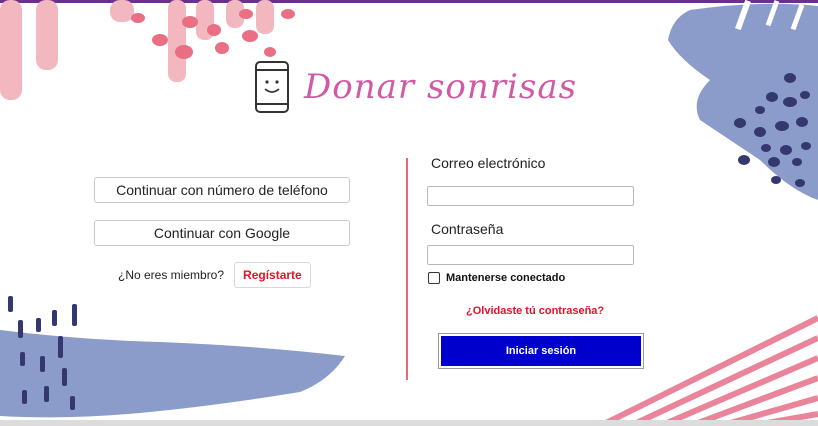  Describe the element at coordinates (222, 233) in the screenshot. I see `google-login-button: Continuar con Google` at that location.